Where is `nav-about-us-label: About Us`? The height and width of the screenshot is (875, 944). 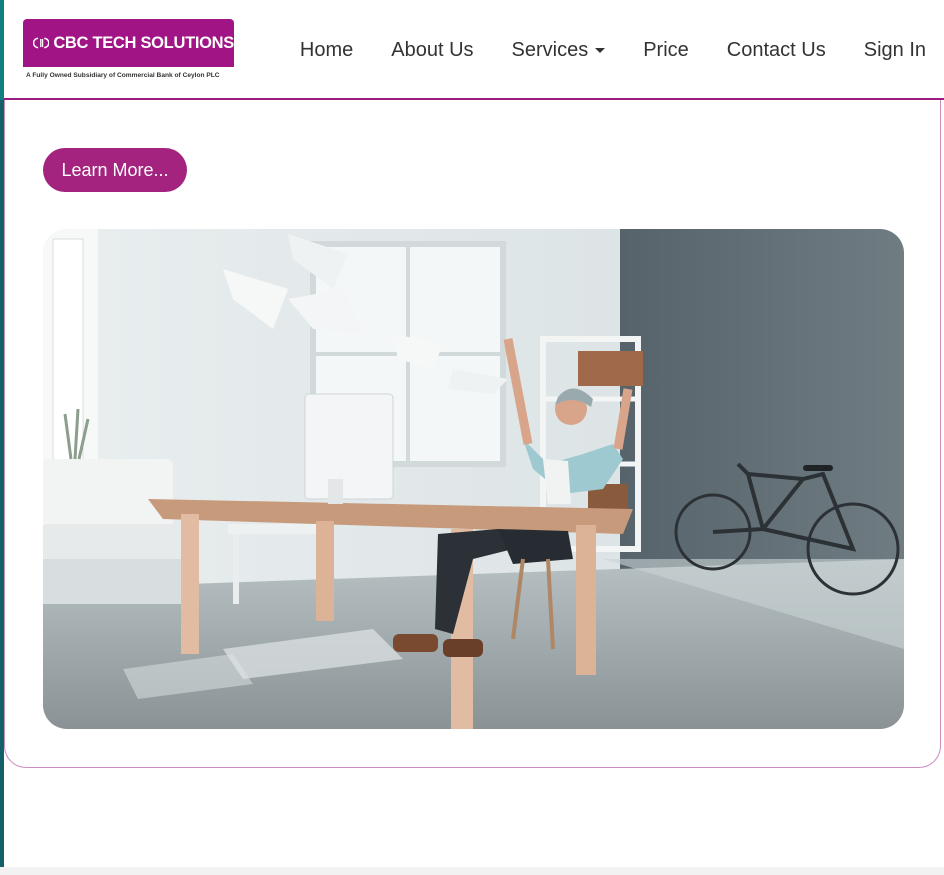 nav-about-us-label: About Us is located at coordinates (432, 49).